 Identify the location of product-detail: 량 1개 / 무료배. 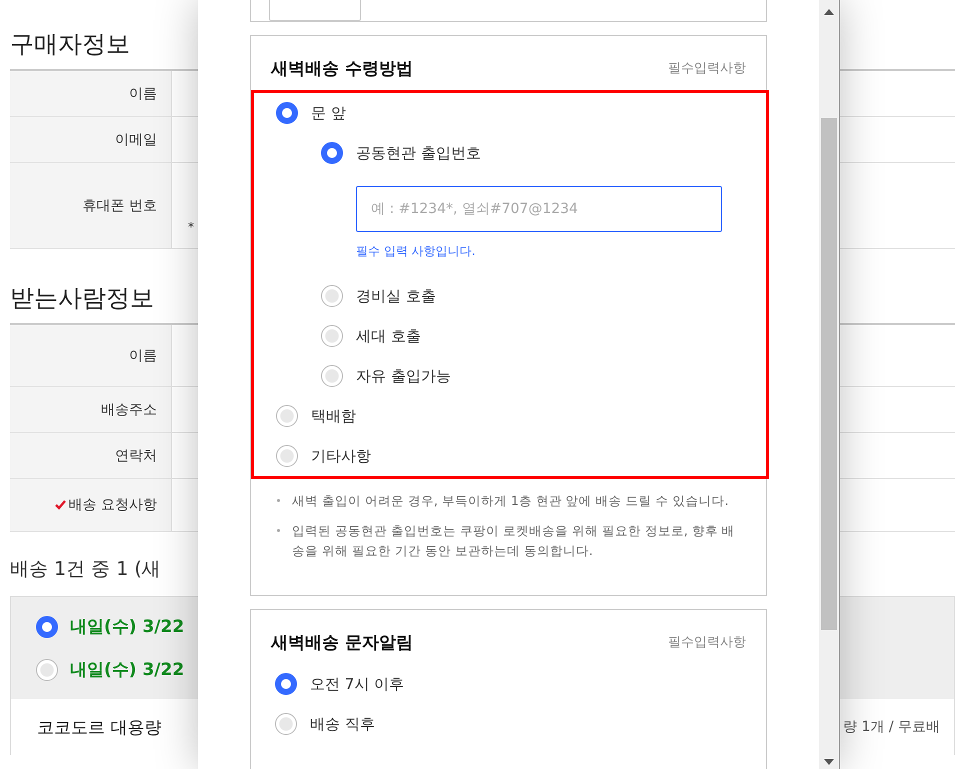
(891, 727).